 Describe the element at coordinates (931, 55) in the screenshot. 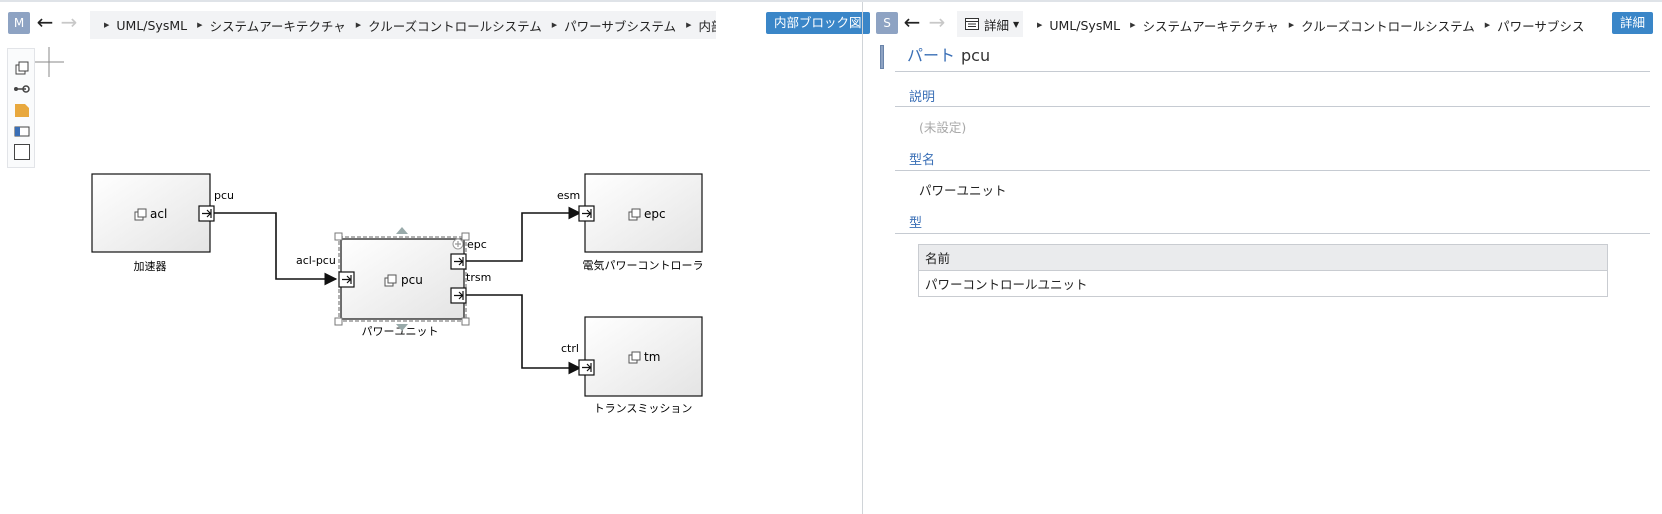

I see `part-kind: パート` at that location.